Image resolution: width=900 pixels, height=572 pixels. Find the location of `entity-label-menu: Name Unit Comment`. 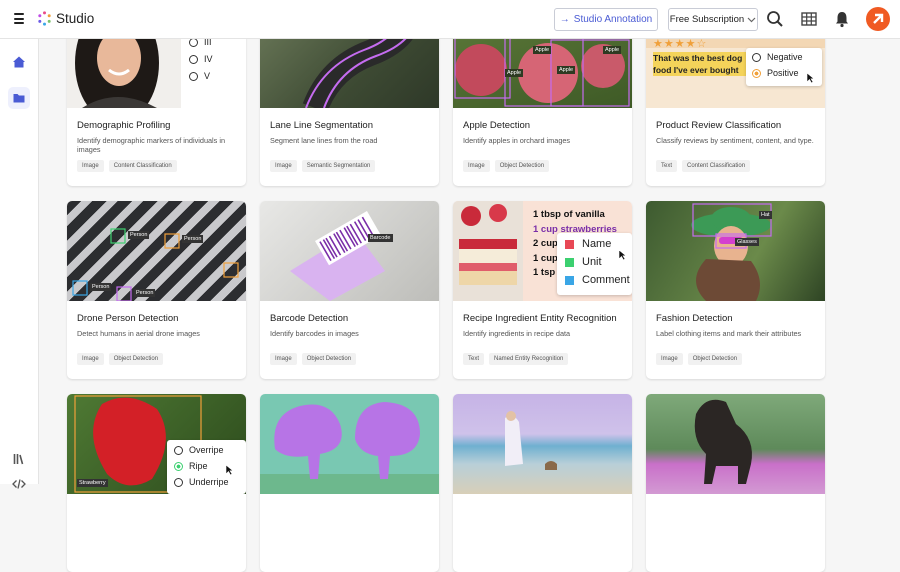

entity-label-menu: Name Unit Comment is located at coordinates (594, 264).